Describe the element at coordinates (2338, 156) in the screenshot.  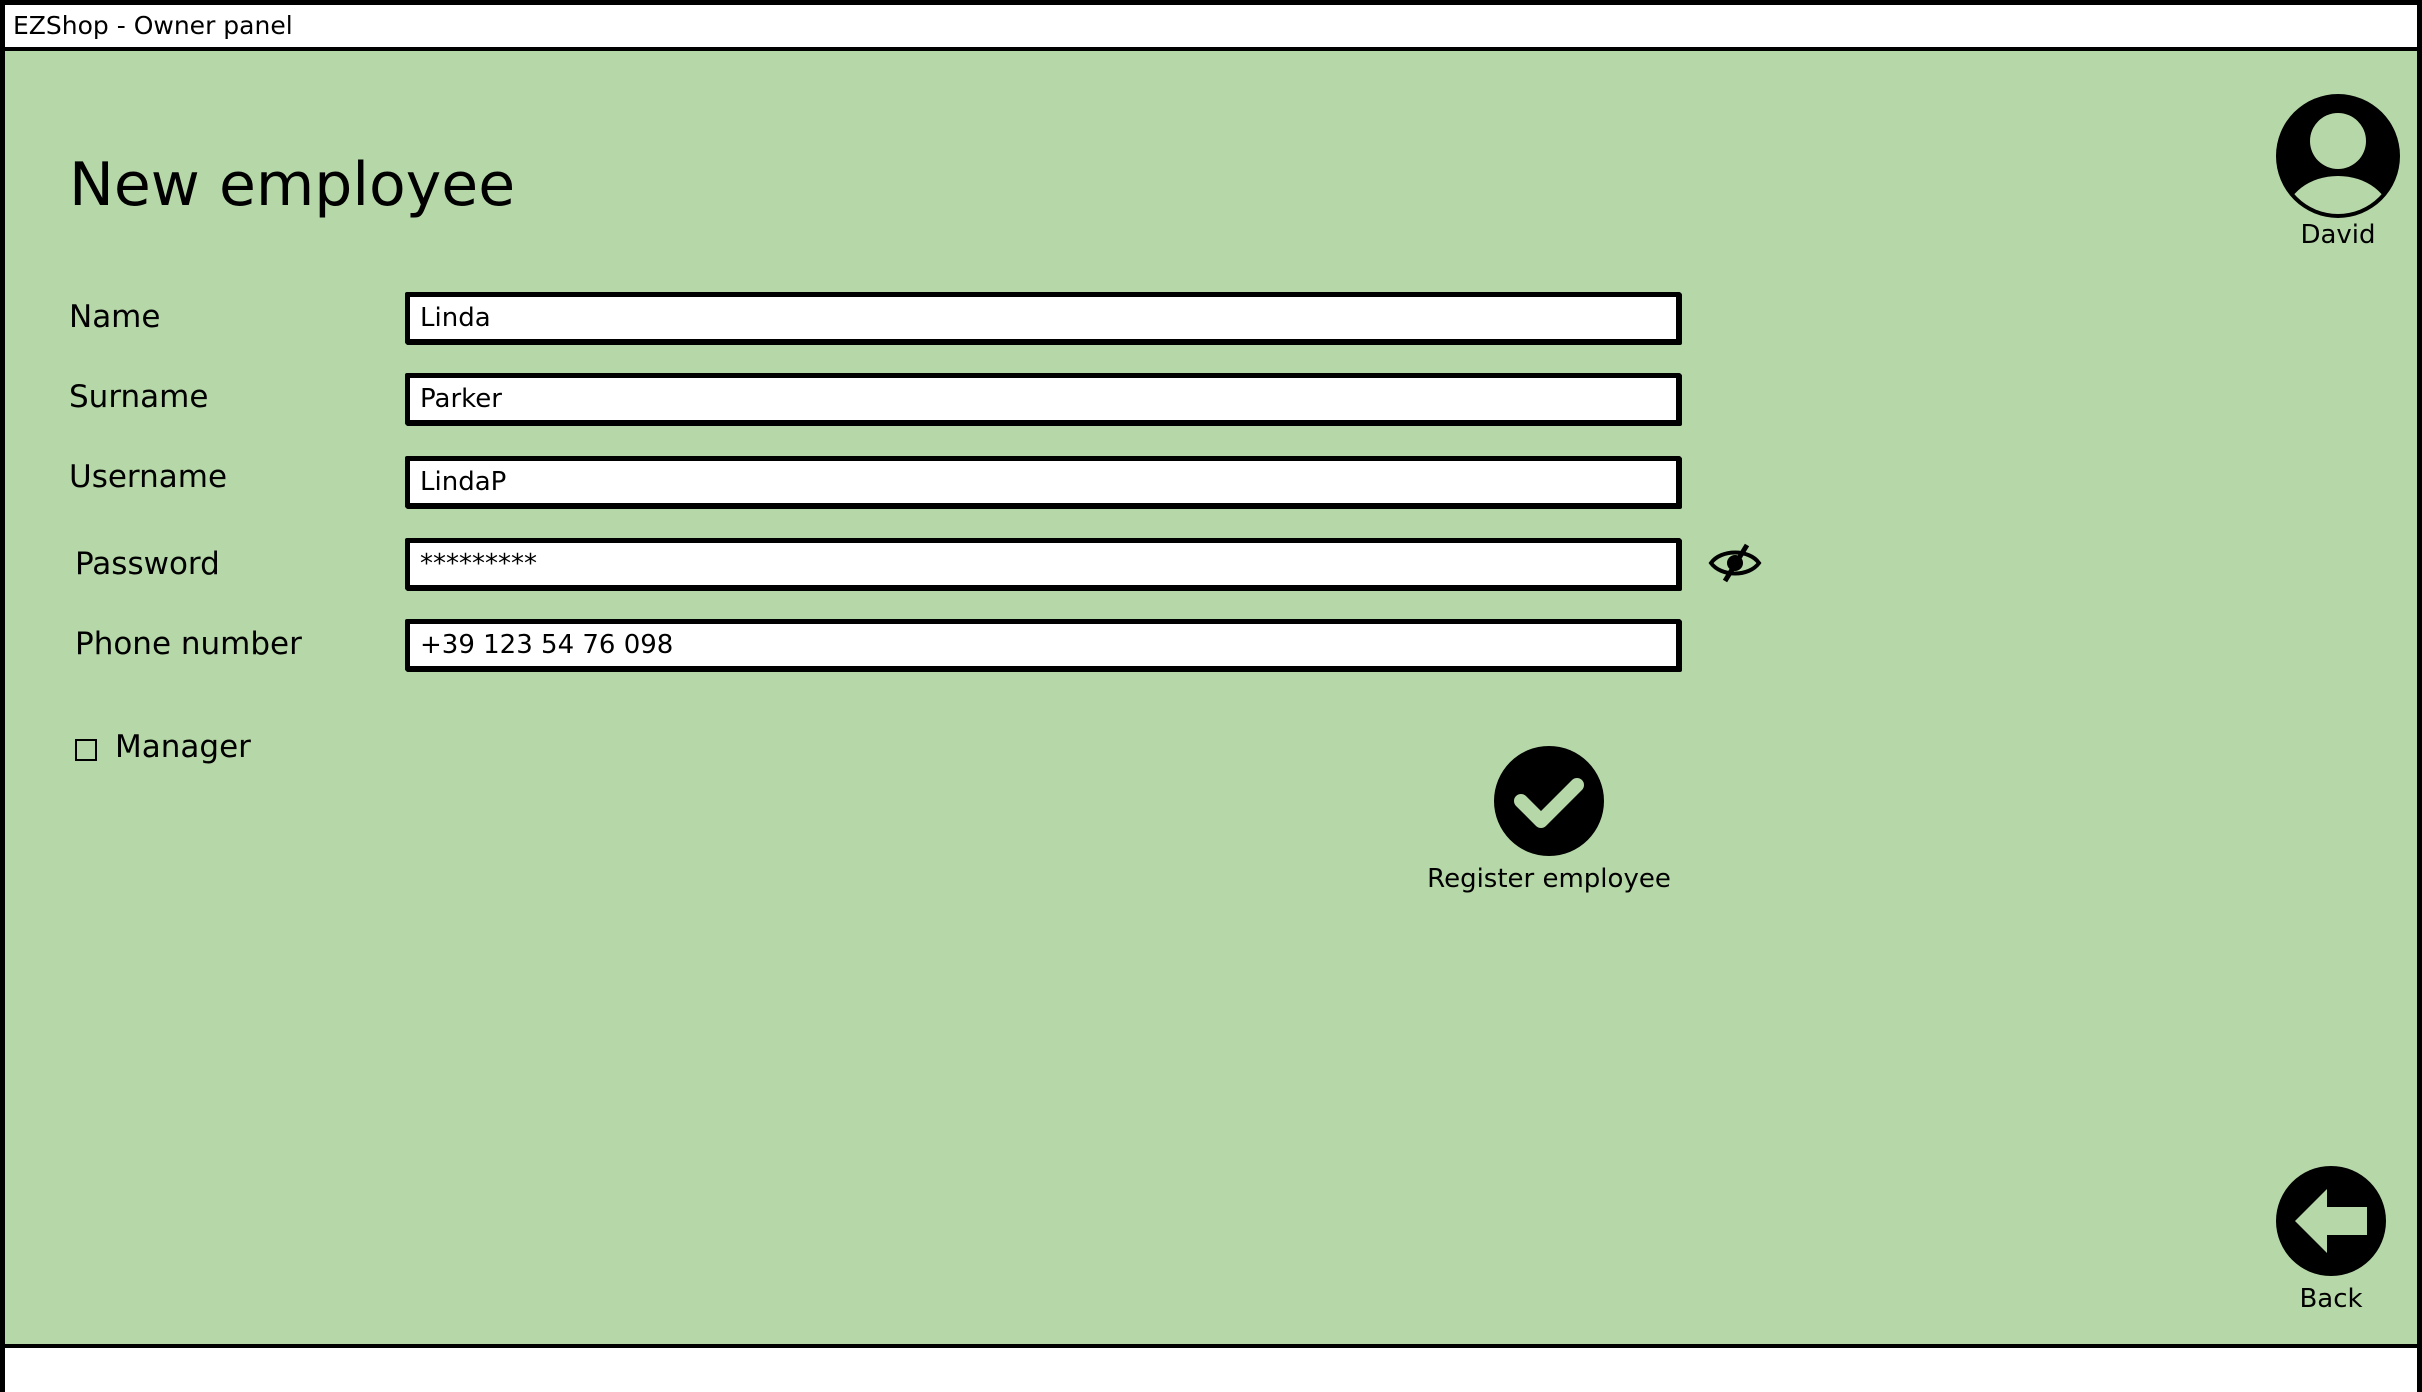
I see `user-avatar-icon` at that location.